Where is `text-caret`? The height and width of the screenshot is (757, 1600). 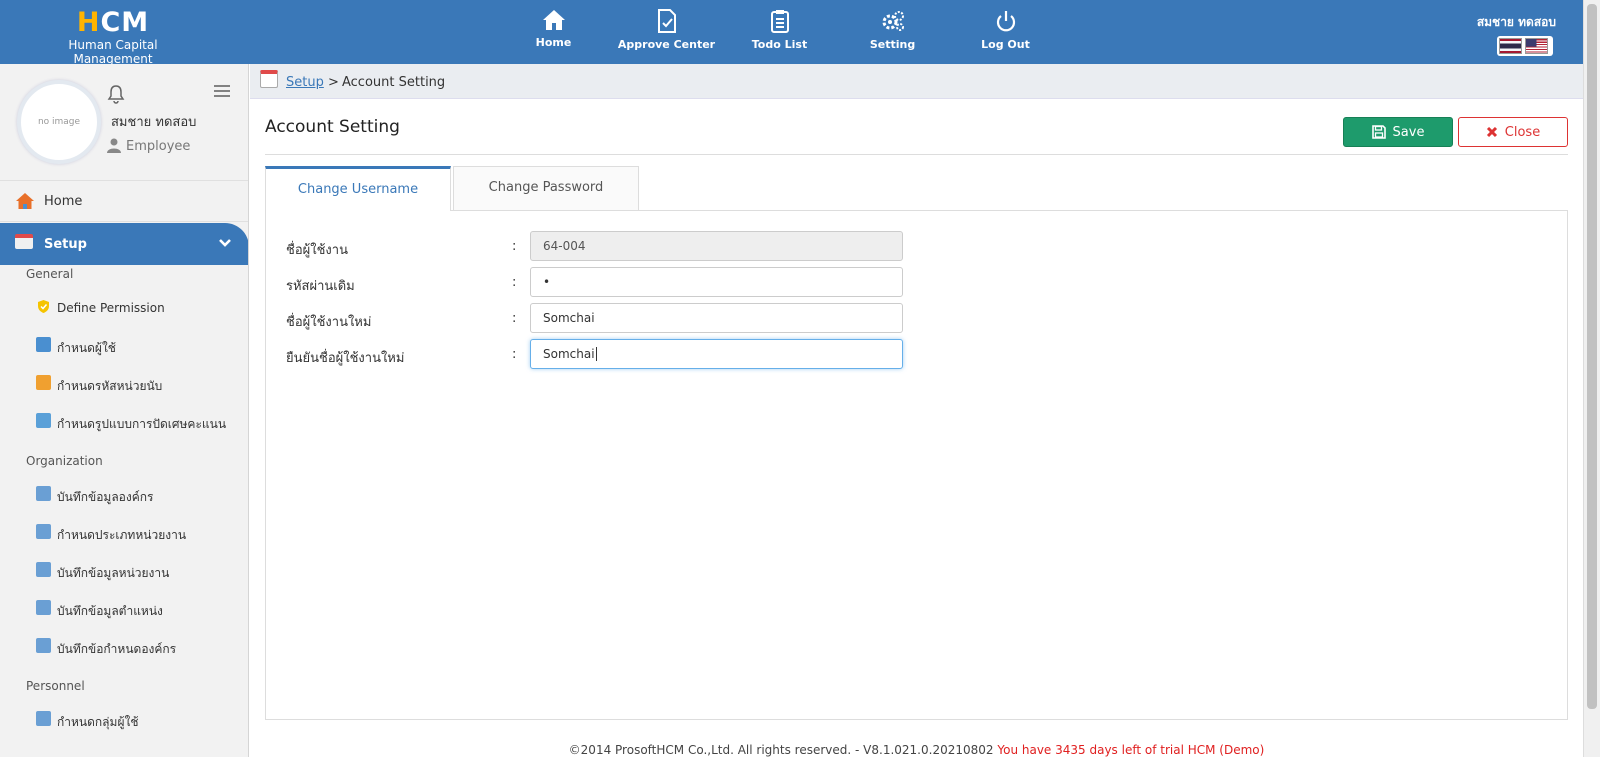 text-caret is located at coordinates (596, 354).